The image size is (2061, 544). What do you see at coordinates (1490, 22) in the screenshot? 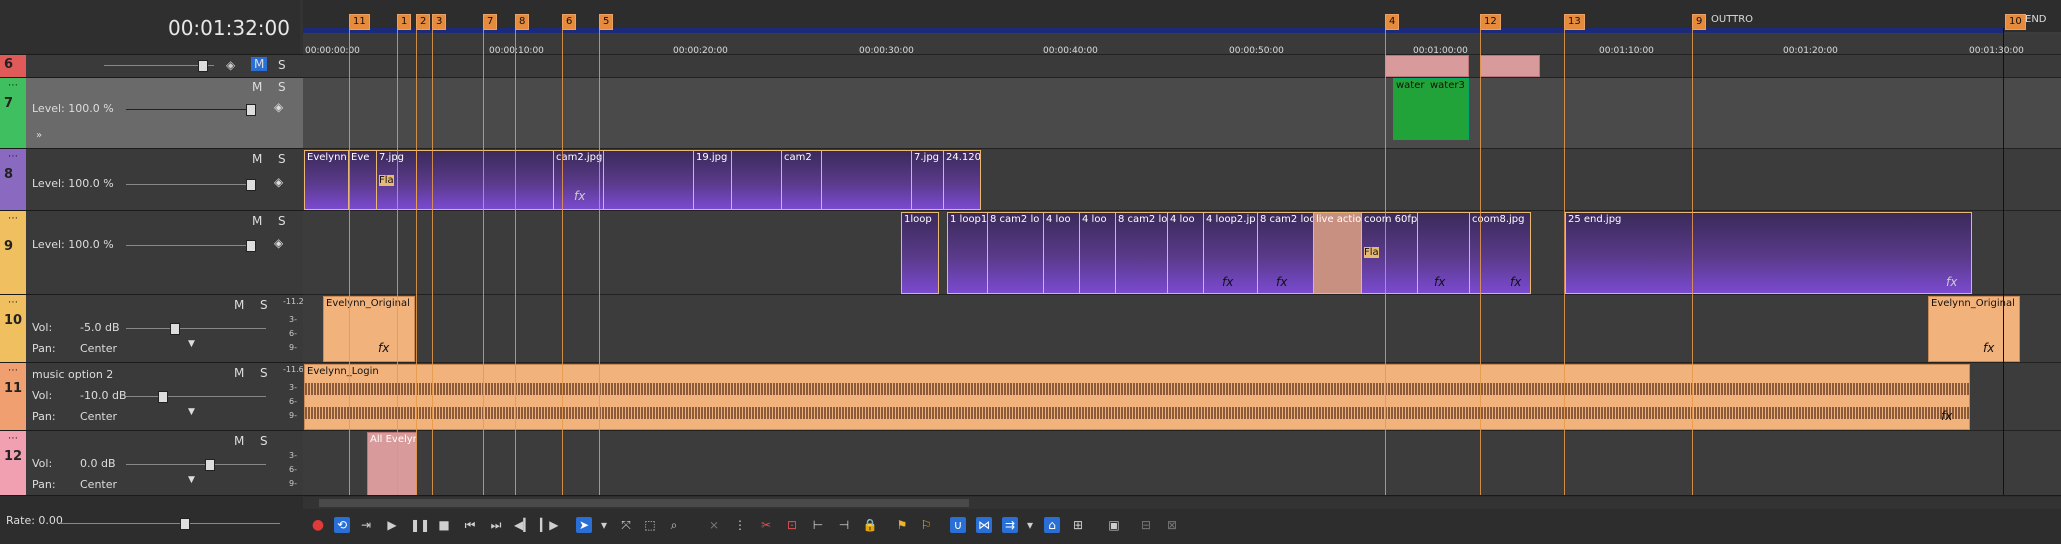
I see `marker-flag: 12` at bounding box center [1490, 22].